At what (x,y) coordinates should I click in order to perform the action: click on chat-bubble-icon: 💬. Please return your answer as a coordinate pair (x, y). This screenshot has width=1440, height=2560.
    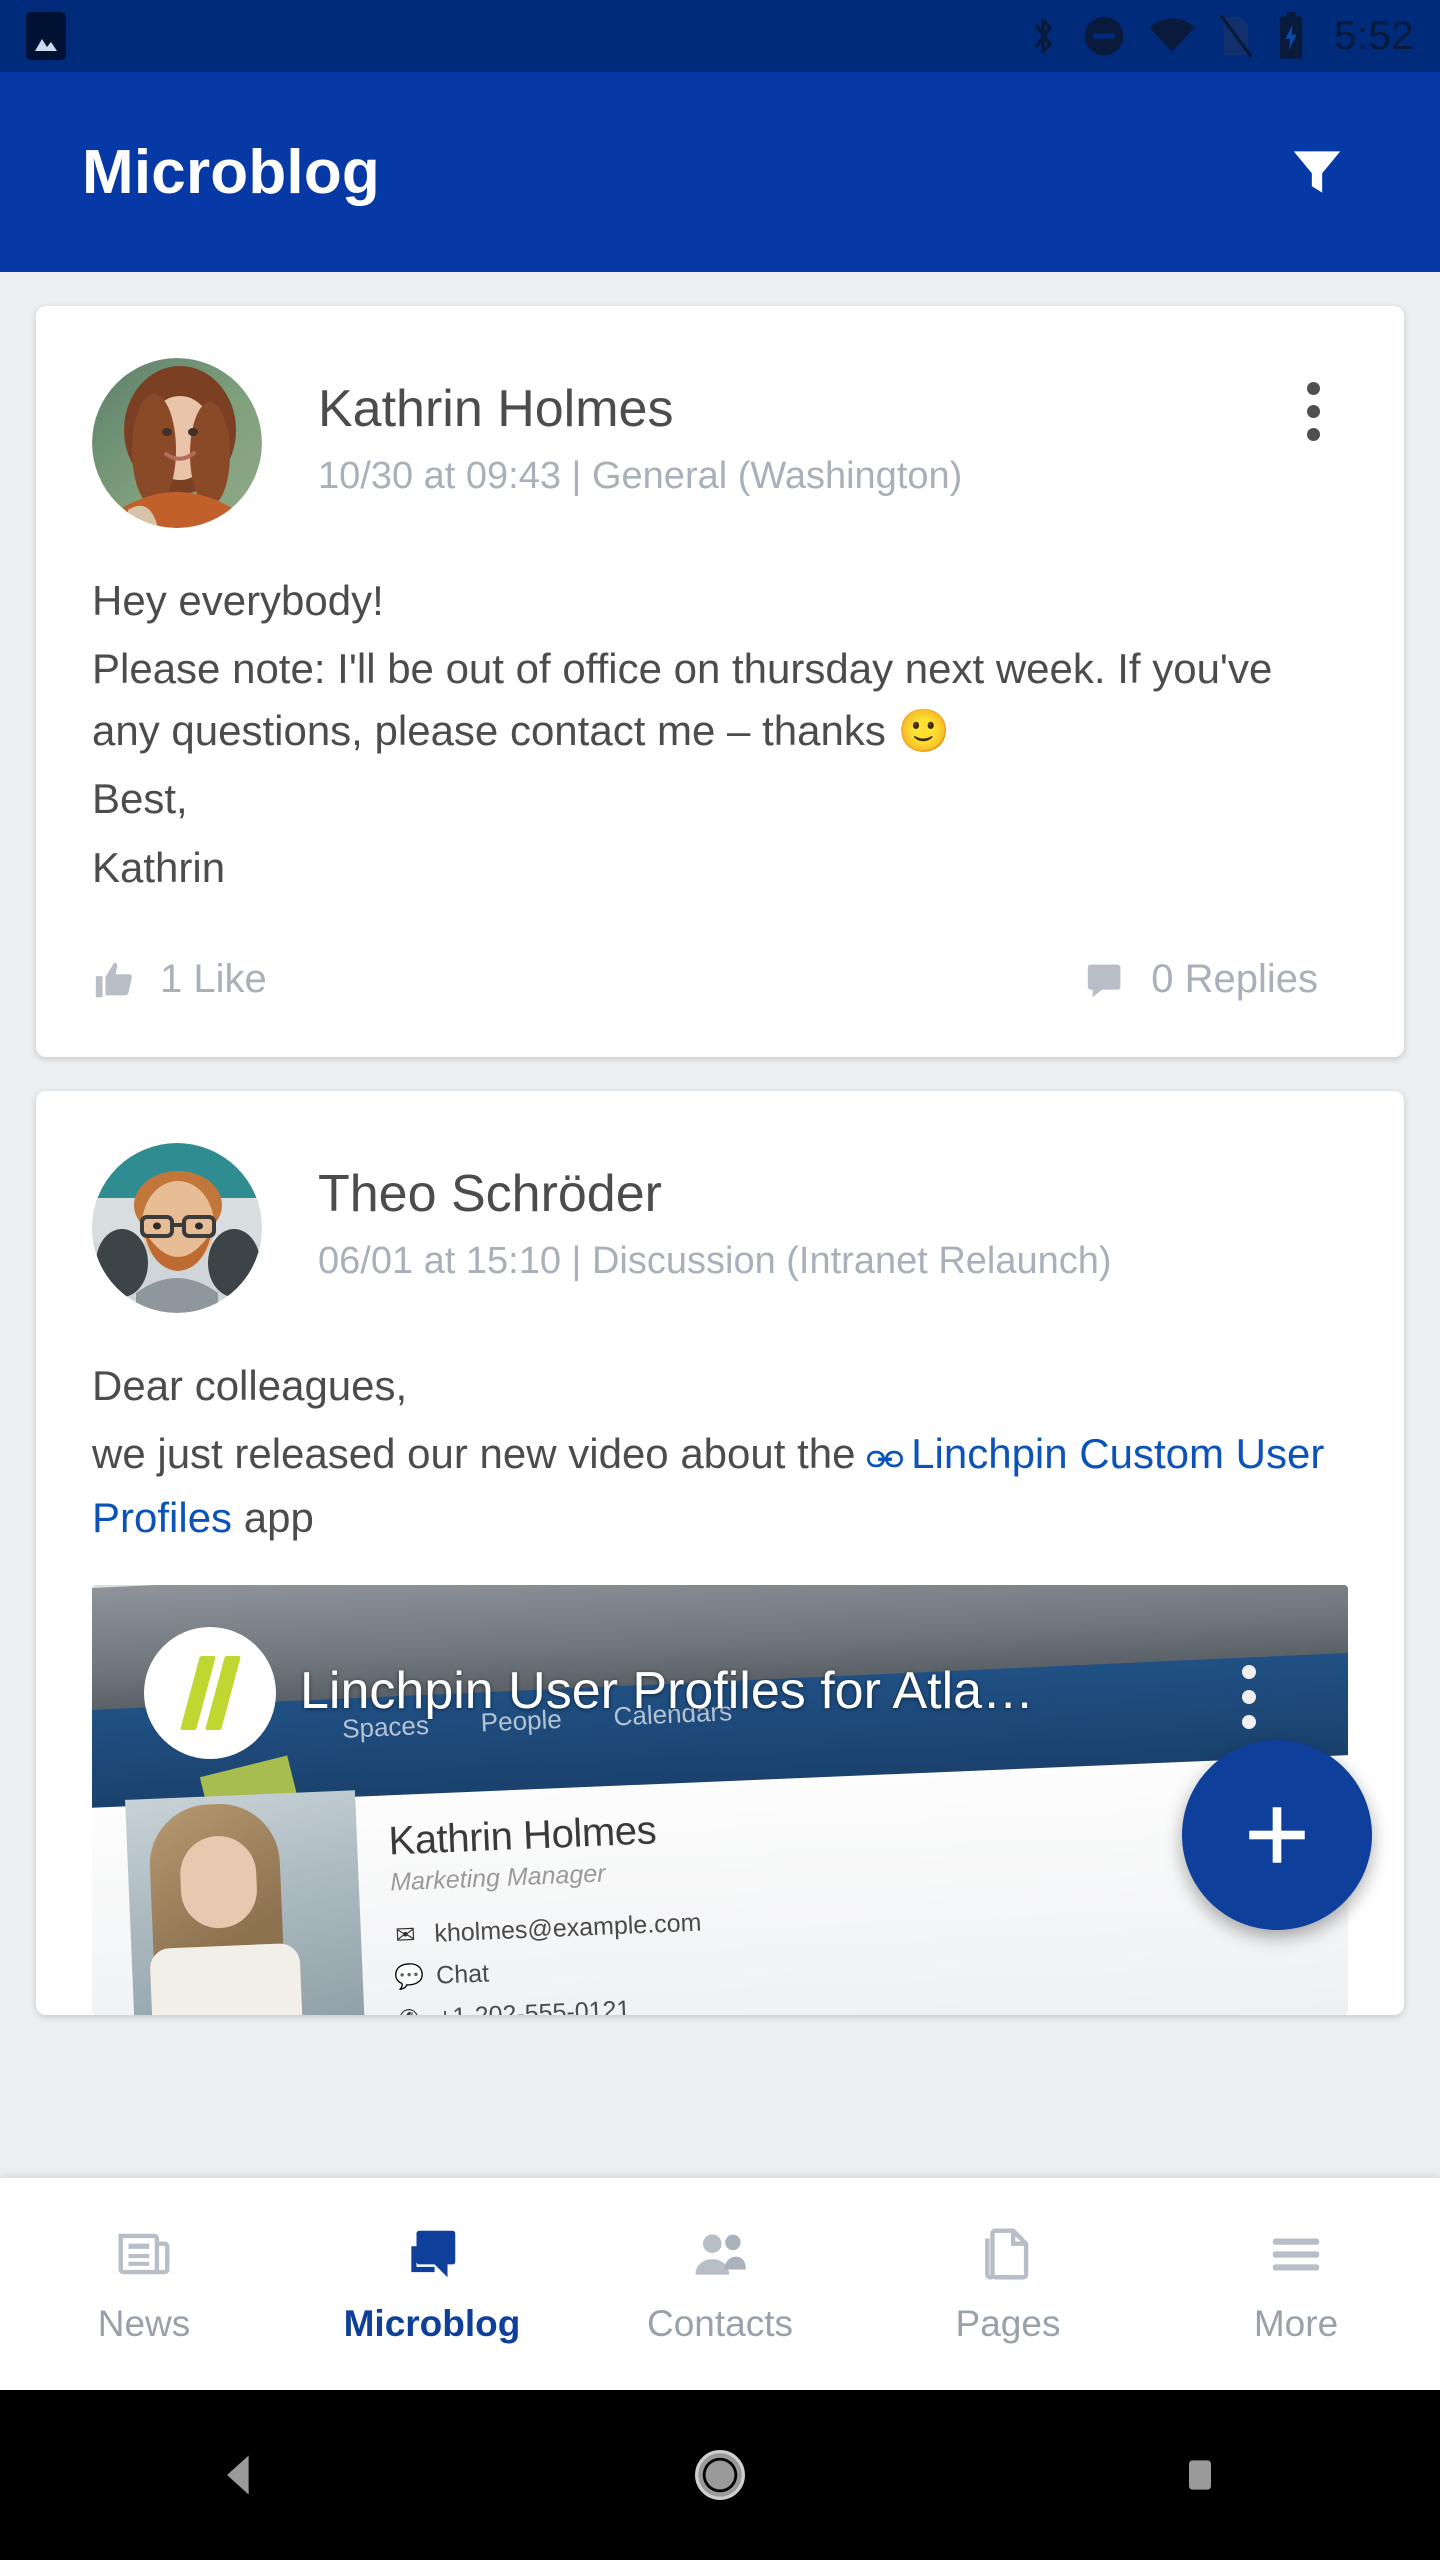
    Looking at the image, I should click on (409, 1977).